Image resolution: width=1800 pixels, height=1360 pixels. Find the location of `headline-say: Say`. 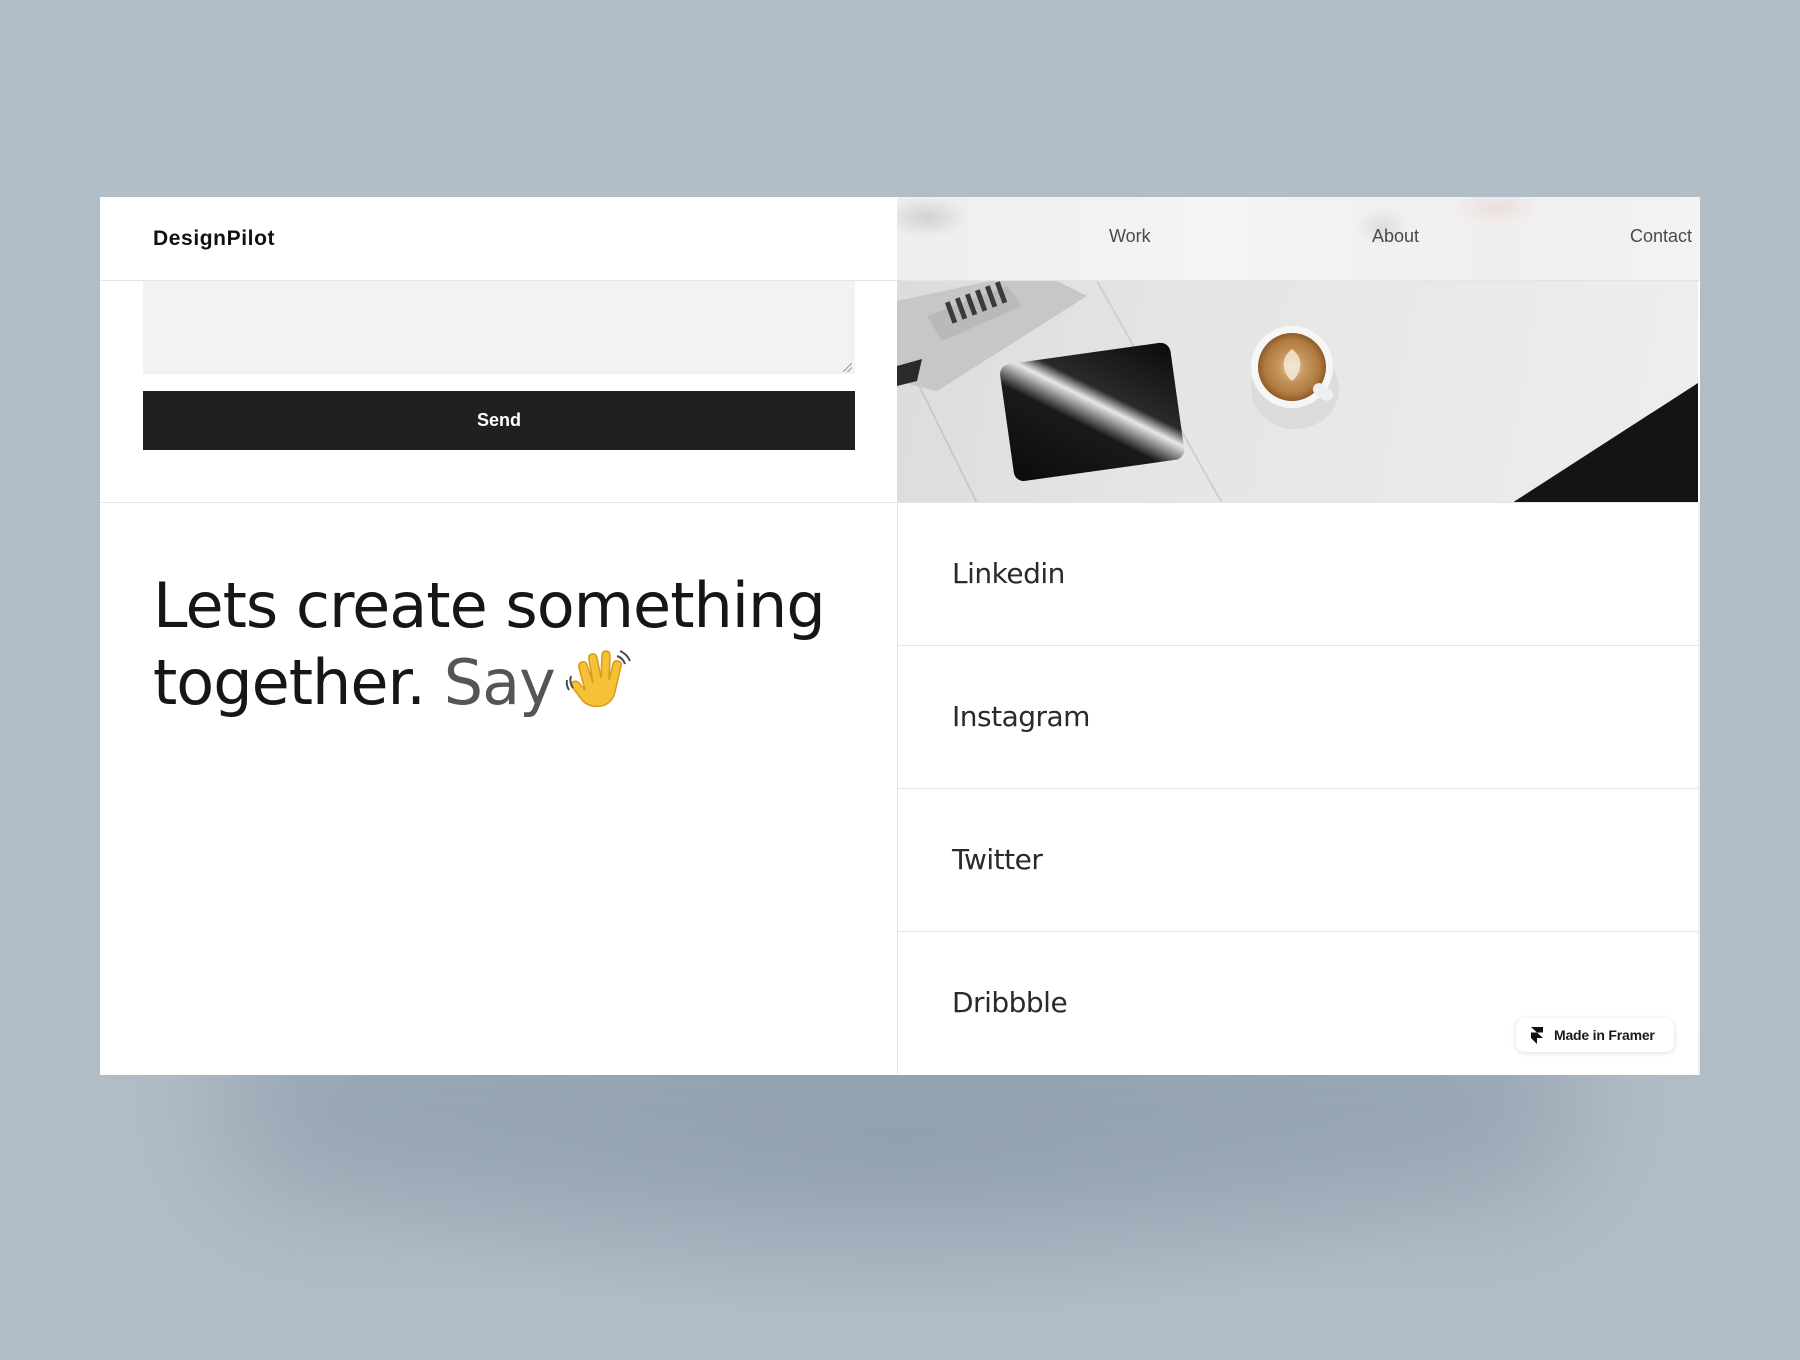

headline-say: Say is located at coordinates (499, 682).